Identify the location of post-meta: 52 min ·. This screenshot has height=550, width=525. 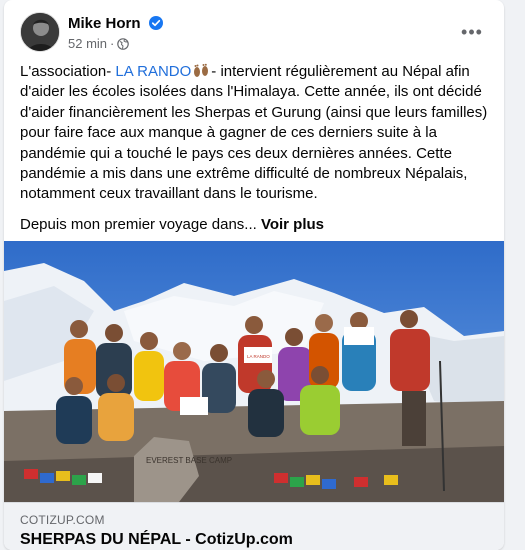
(99, 43).